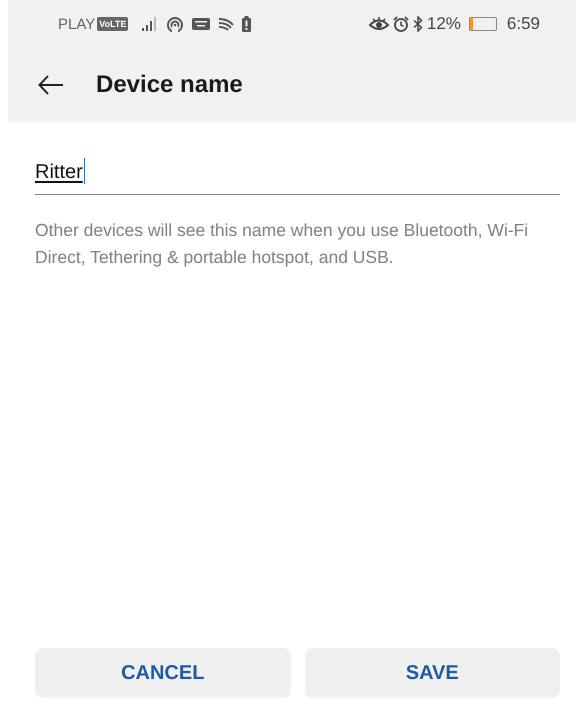  I want to click on keyboard-icon, so click(201, 24).